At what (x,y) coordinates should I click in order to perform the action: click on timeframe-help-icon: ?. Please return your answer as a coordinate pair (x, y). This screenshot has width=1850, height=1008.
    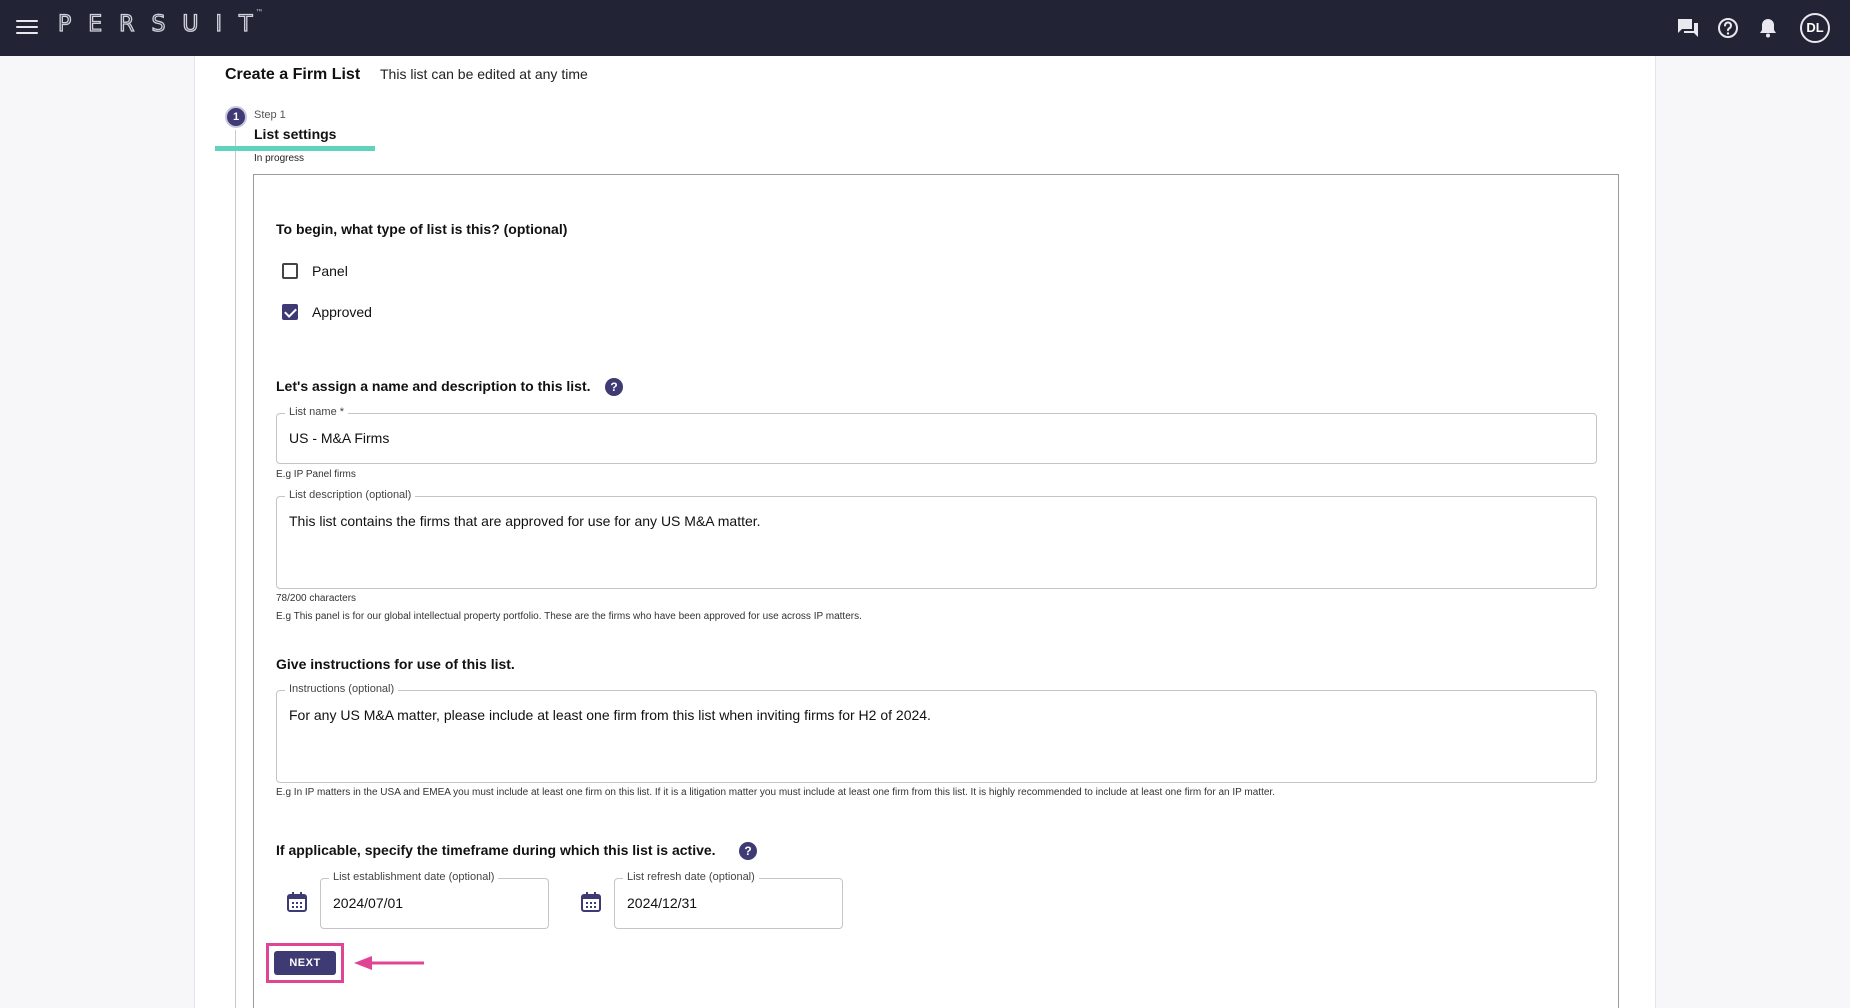
    Looking at the image, I should click on (748, 851).